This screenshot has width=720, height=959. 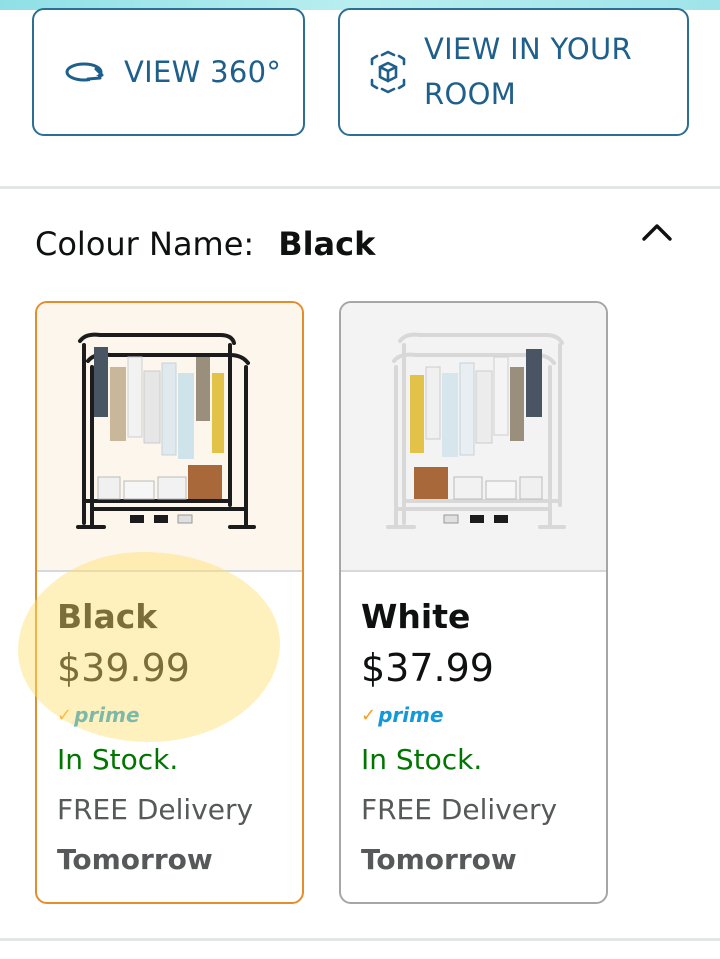 What do you see at coordinates (473, 437) in the screenshot?
I see `product-image-white` at bounding box center [473, 437].